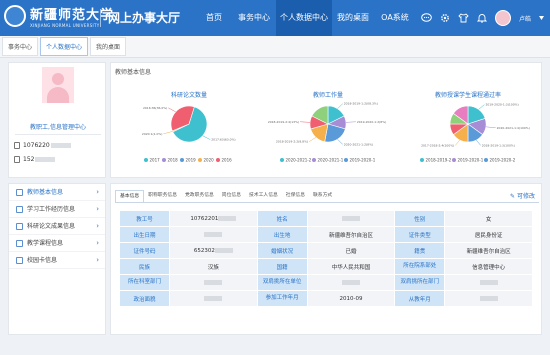  I want to click on field-value: 10762201, so click(213, 218).